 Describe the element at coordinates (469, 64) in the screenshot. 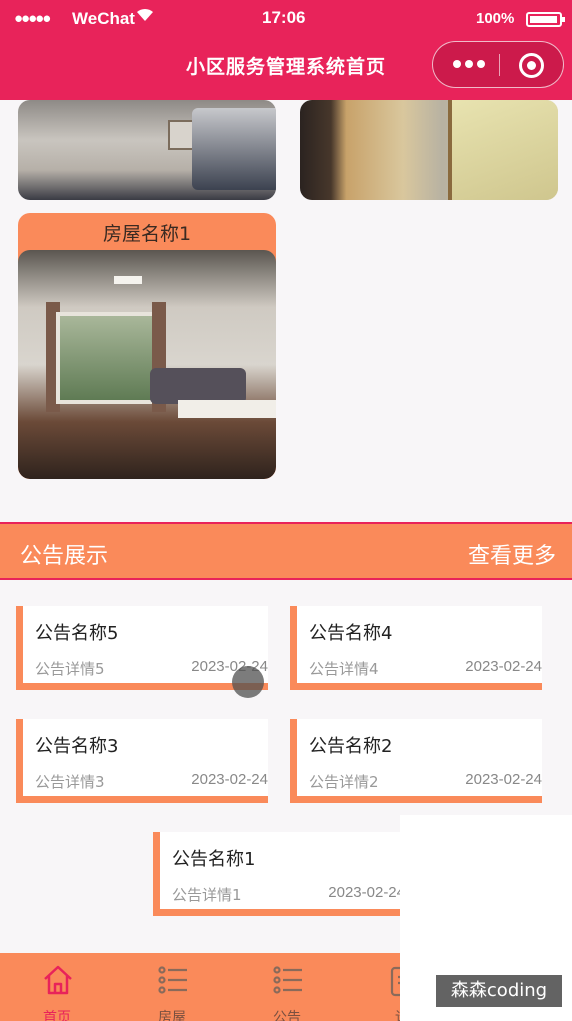

I see `more-menu-button` at that location.